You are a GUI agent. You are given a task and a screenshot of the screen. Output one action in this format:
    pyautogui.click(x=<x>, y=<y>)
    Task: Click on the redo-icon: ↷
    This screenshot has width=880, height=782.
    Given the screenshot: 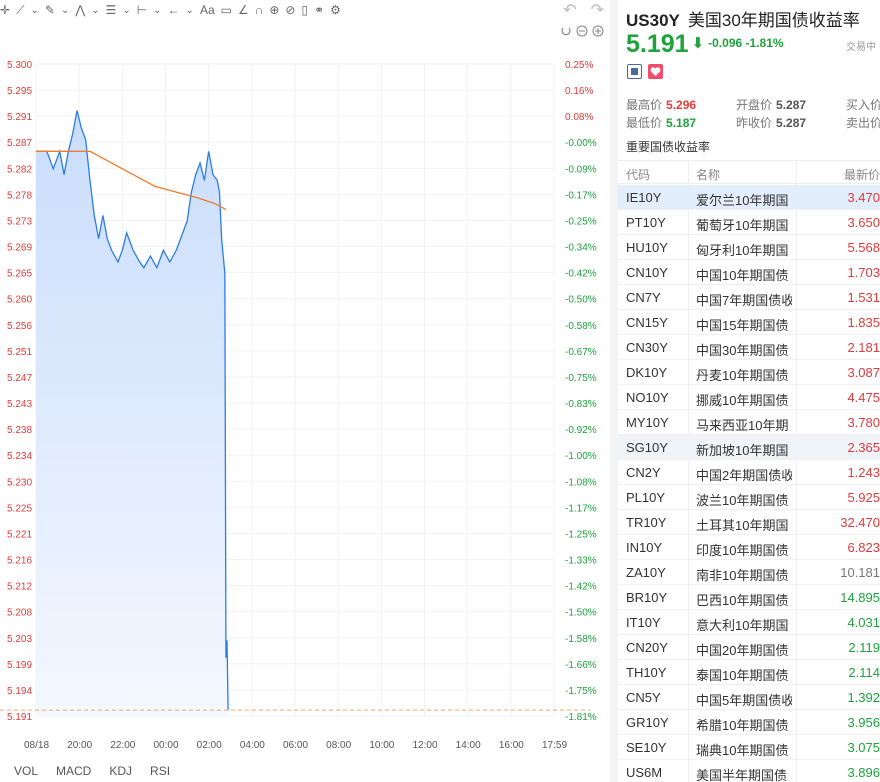 What is the action you would take?
    pyautogui.click(x=597, y=10)
    